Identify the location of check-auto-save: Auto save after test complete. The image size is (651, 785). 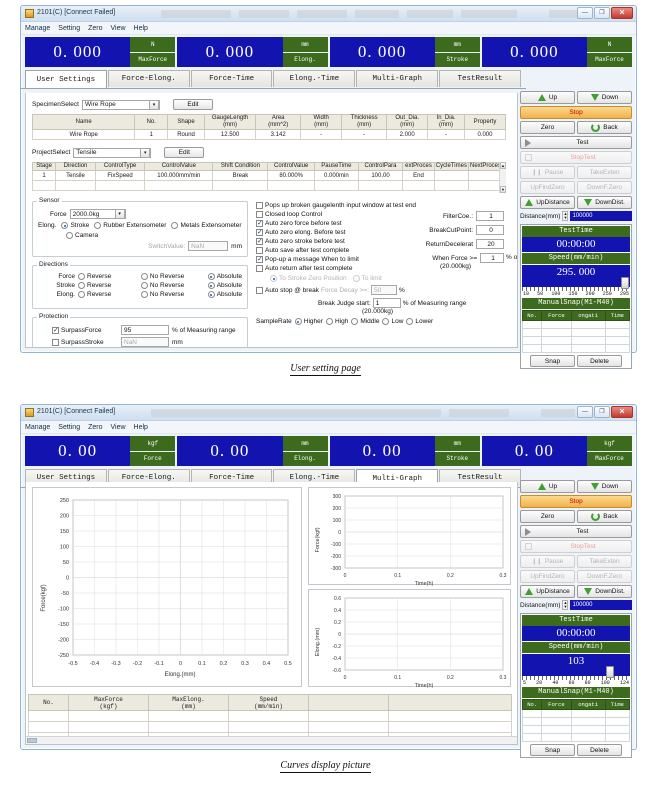
(302, 250).